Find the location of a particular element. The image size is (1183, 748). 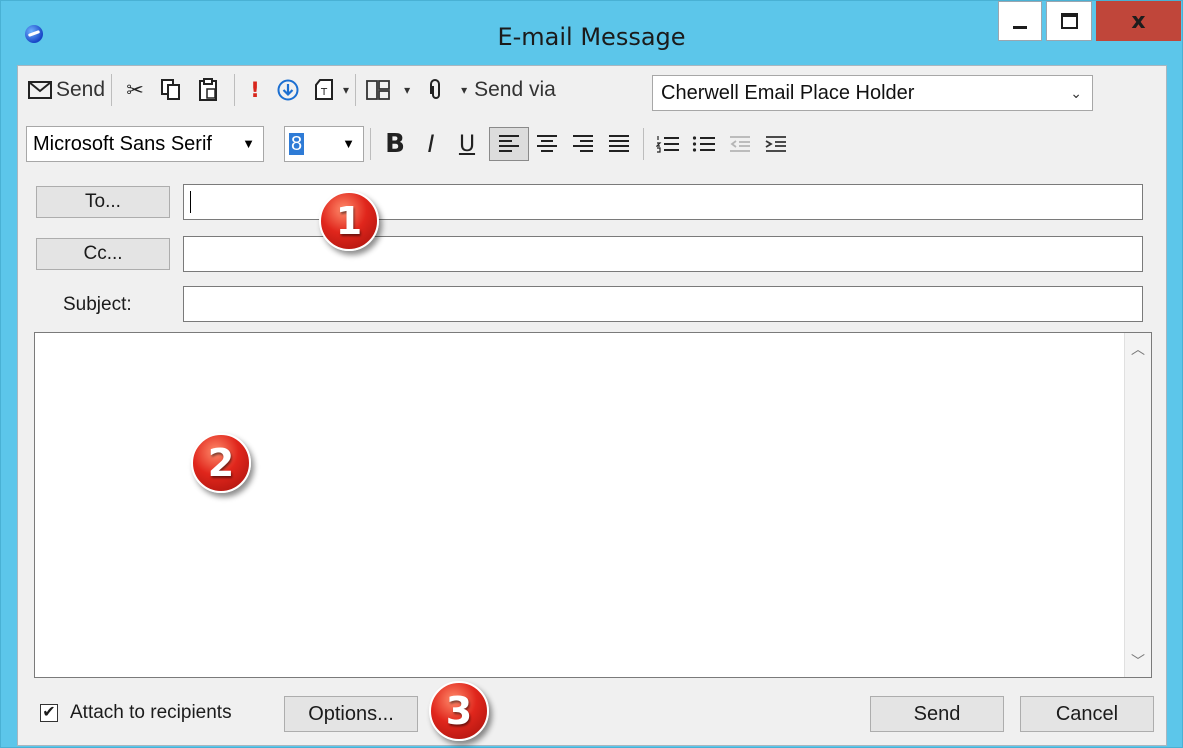

layout-dropdown-icon: ▾ is located at coordinates (407, 90).